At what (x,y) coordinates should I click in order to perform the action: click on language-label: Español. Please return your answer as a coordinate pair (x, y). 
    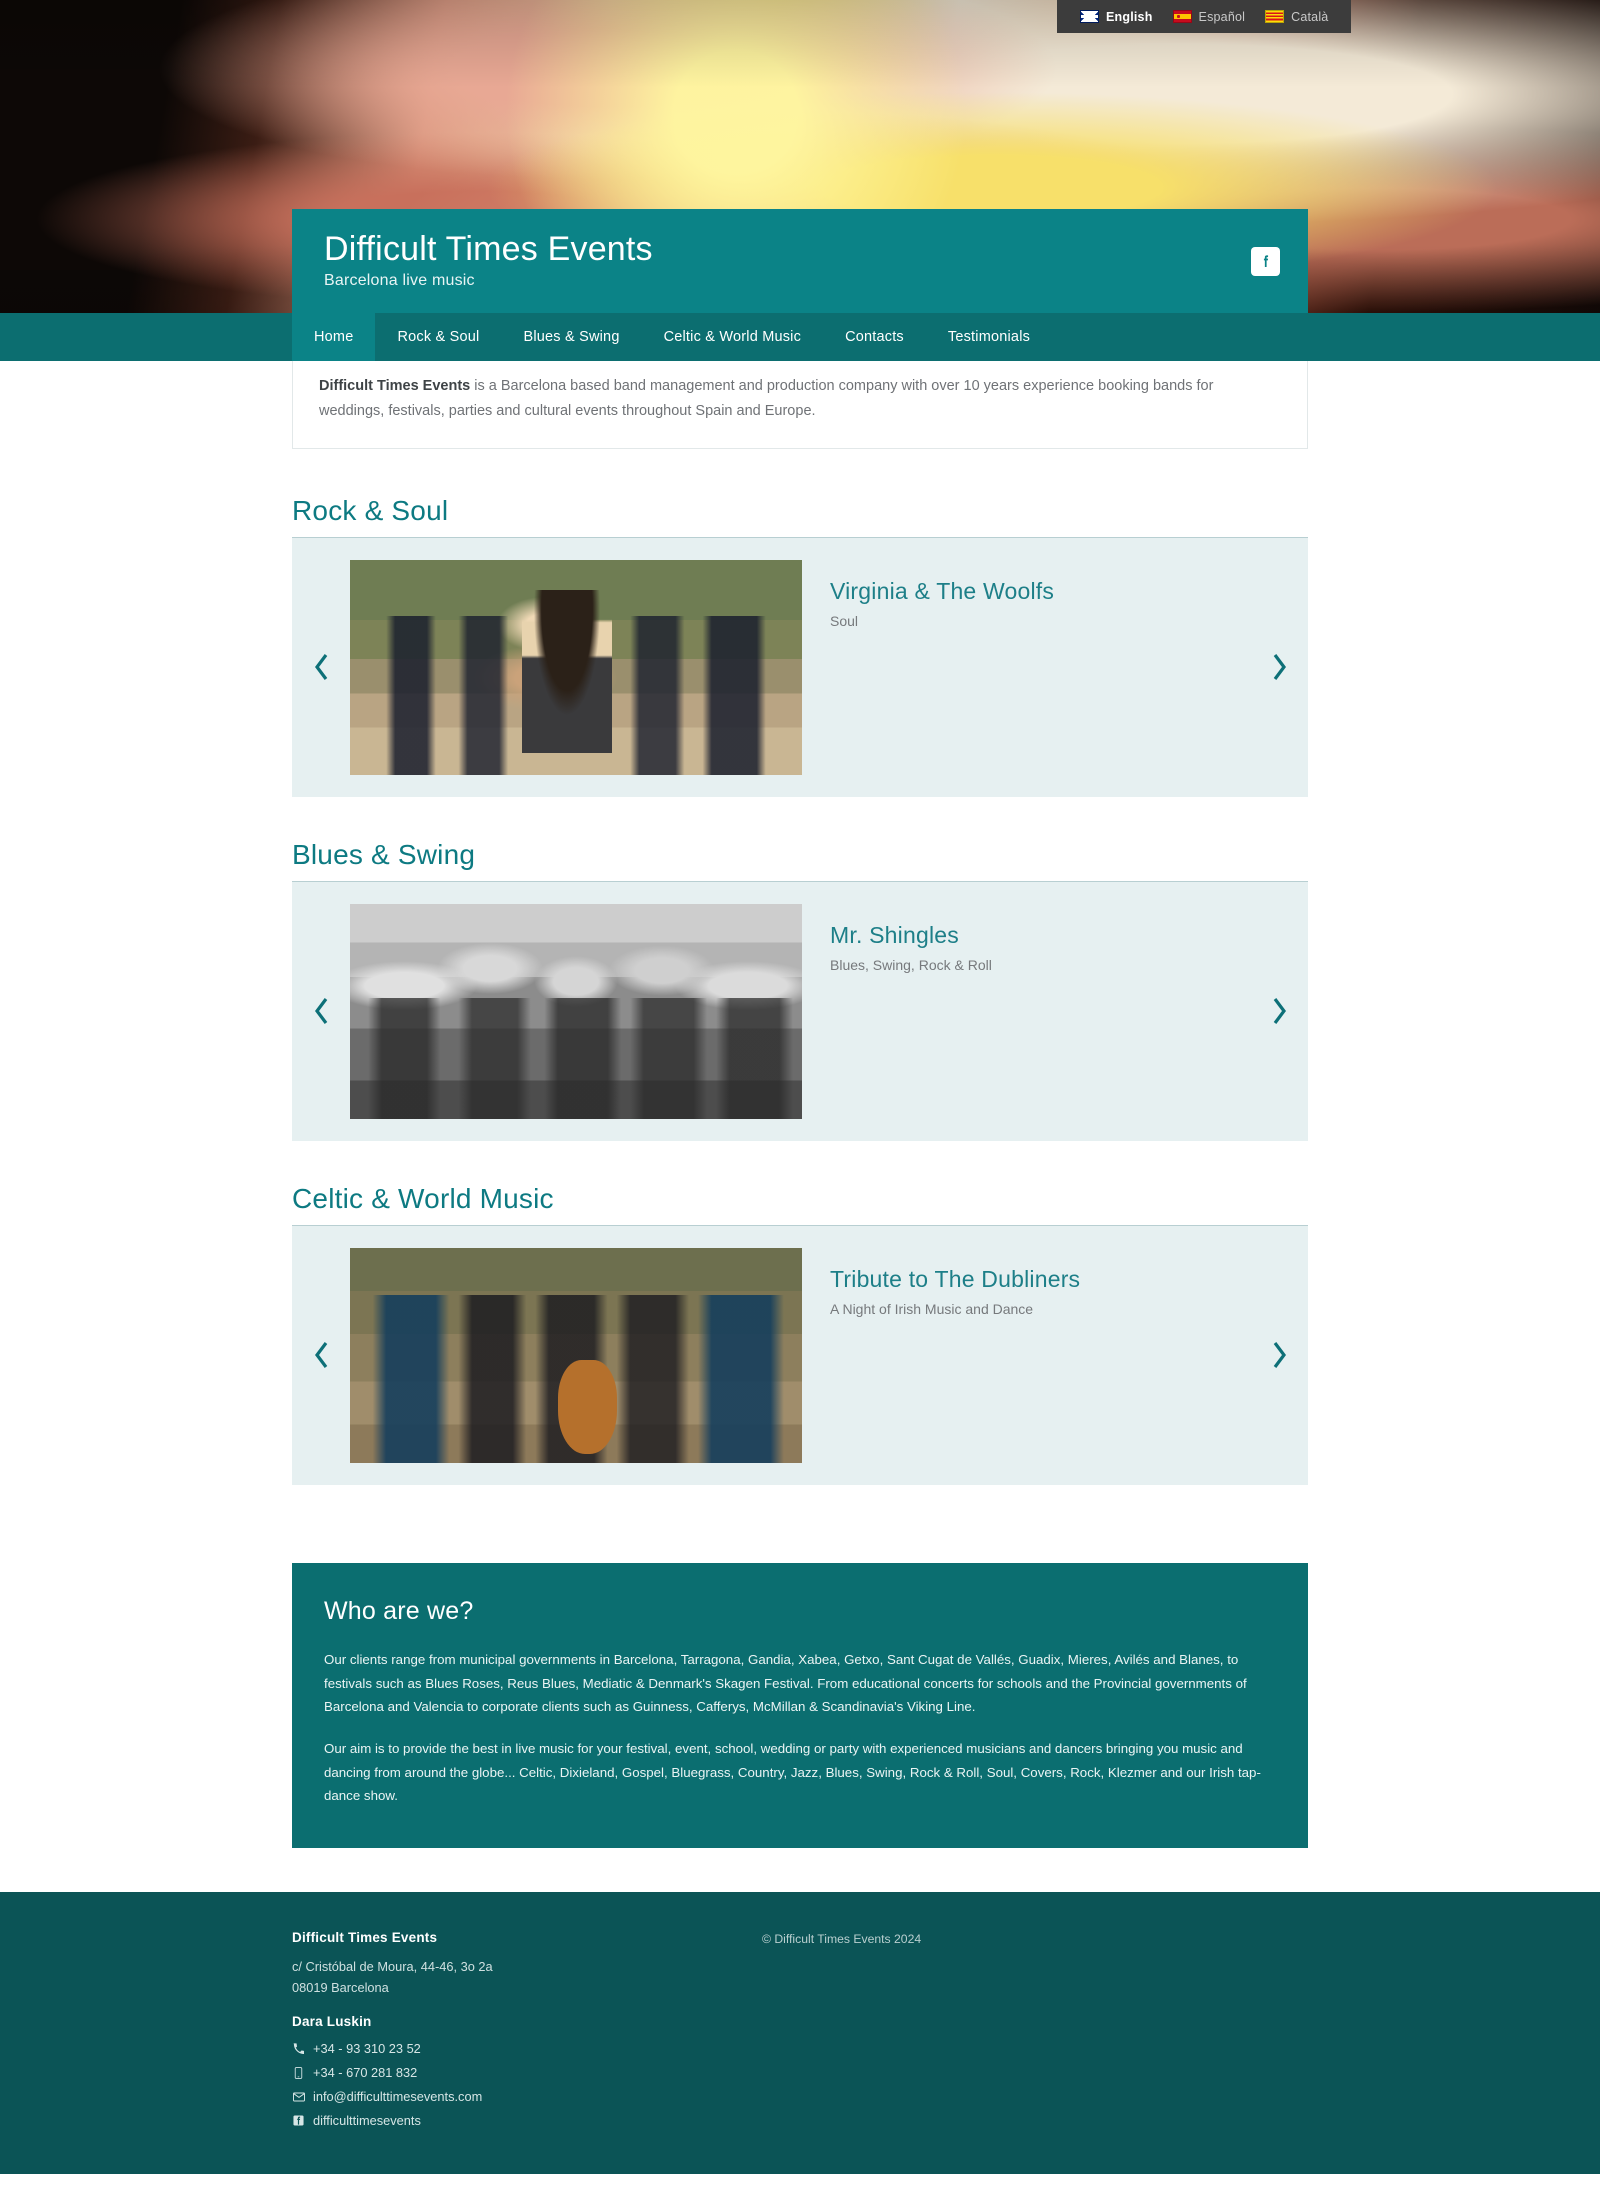
    Looking at the image, I should click on (1222, 16).